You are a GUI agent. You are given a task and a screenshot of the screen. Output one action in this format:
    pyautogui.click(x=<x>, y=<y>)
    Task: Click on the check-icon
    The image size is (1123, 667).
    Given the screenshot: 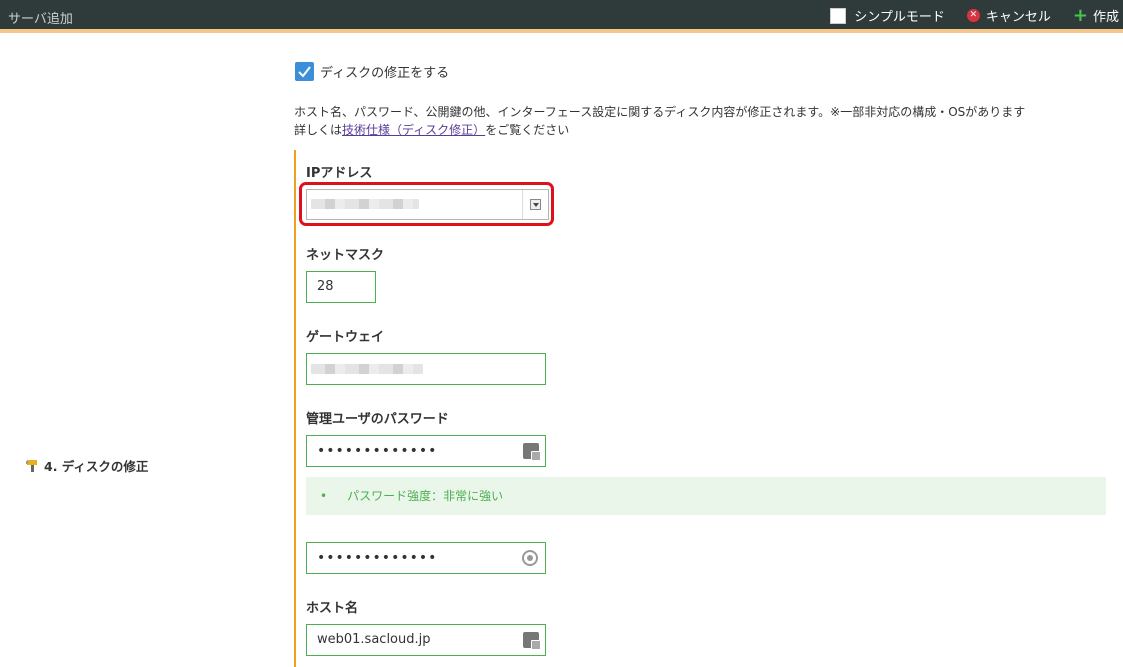 What is the action you would take?
    pyautogui.click(x=304, y=72)
    